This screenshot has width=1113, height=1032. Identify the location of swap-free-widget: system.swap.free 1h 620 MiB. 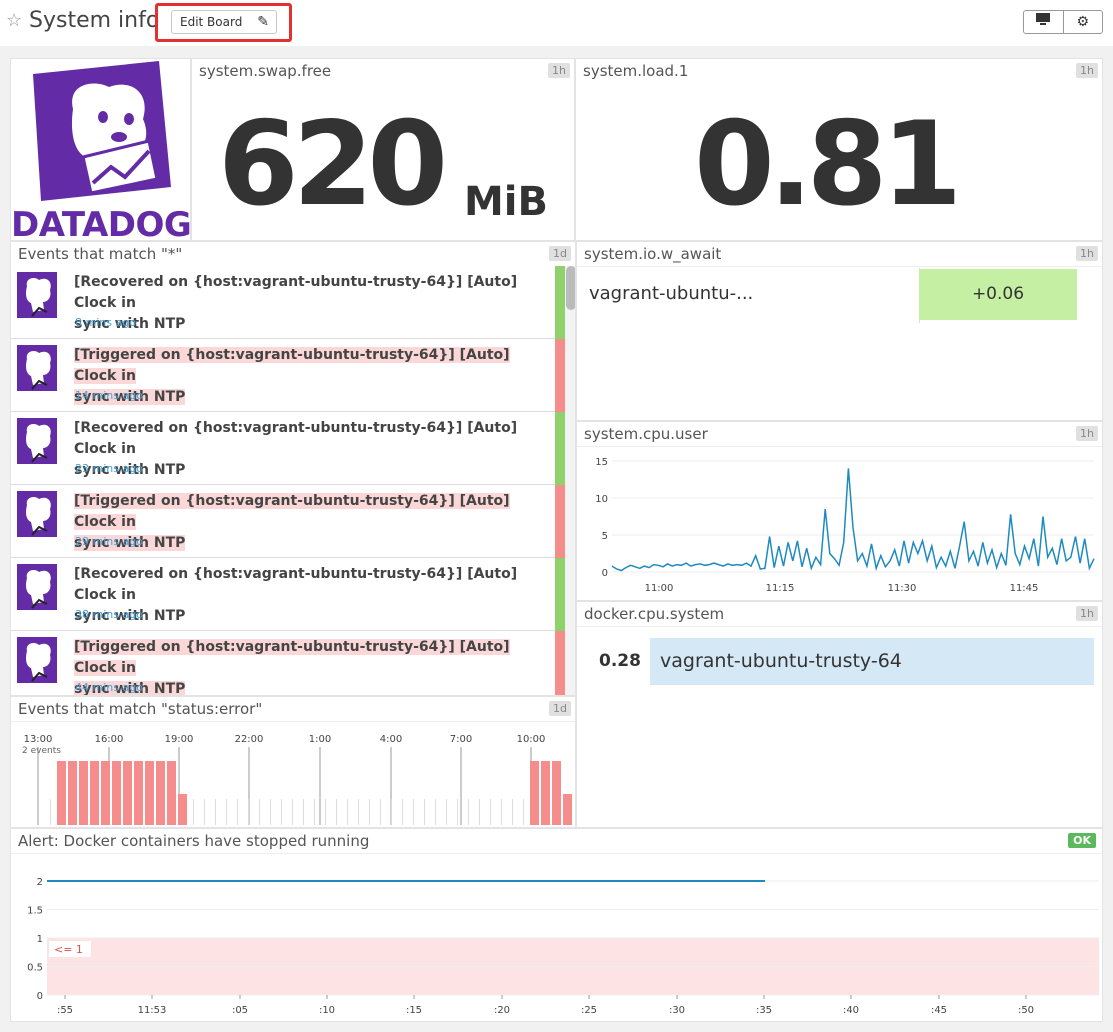
(383, 149).